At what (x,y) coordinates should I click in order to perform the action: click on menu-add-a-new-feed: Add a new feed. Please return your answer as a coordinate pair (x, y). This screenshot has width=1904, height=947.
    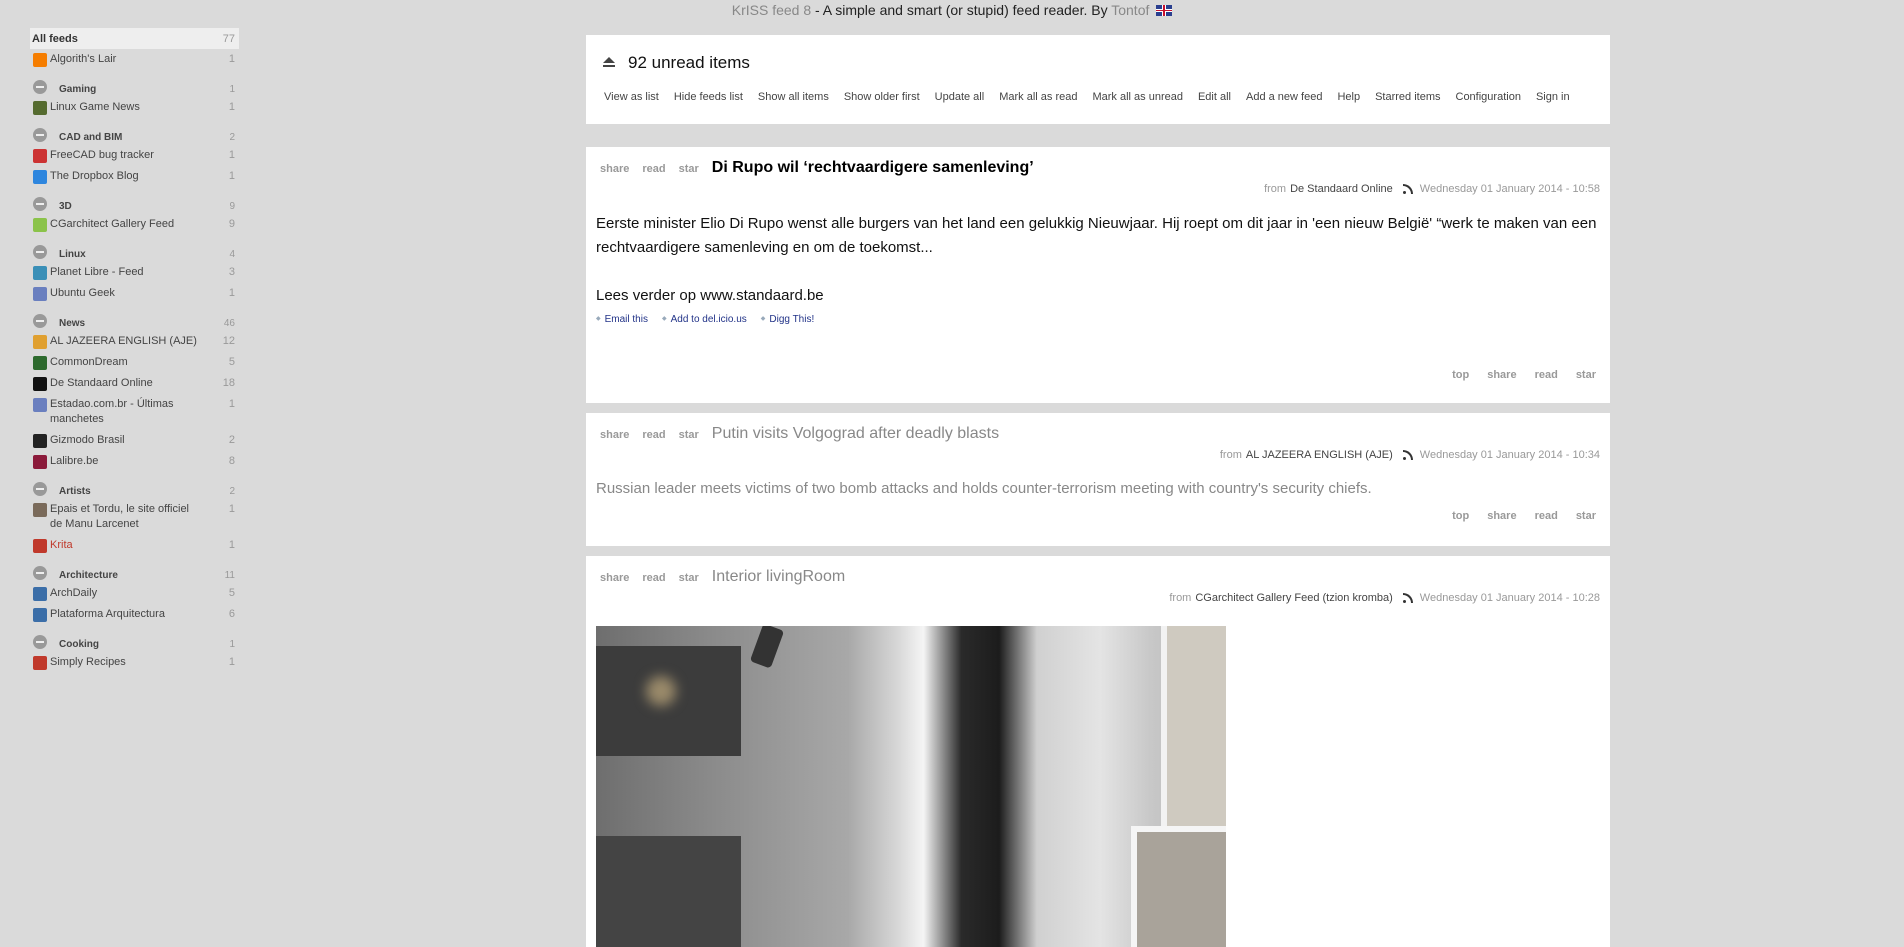
    Looking at the image, I should click on (1284, 97).